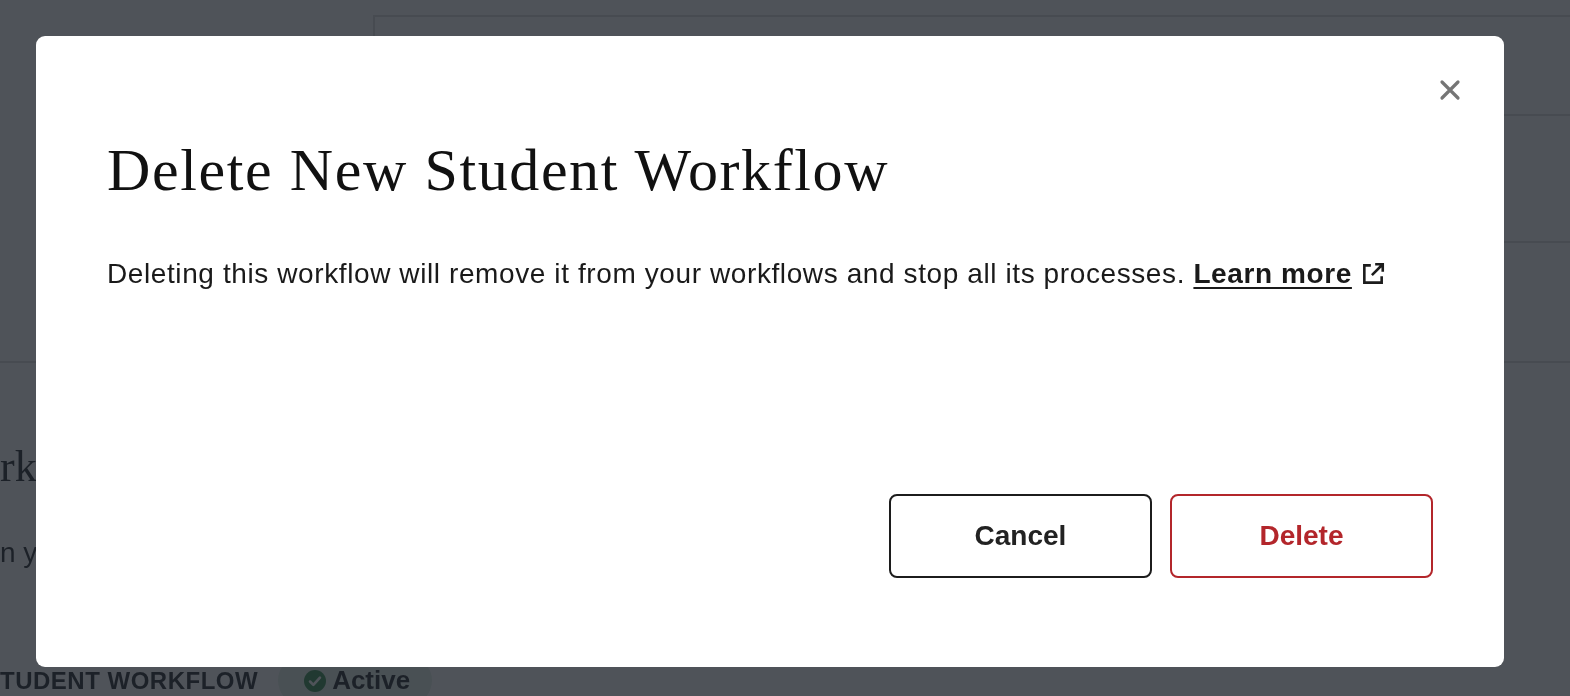 The width and height of the screenshot is (1570, 696). What do you see at coordinates (499, 170) in the screenshot?
I see `dialog-title: Delete New Student Workflow` at bounding box center [499, 170].